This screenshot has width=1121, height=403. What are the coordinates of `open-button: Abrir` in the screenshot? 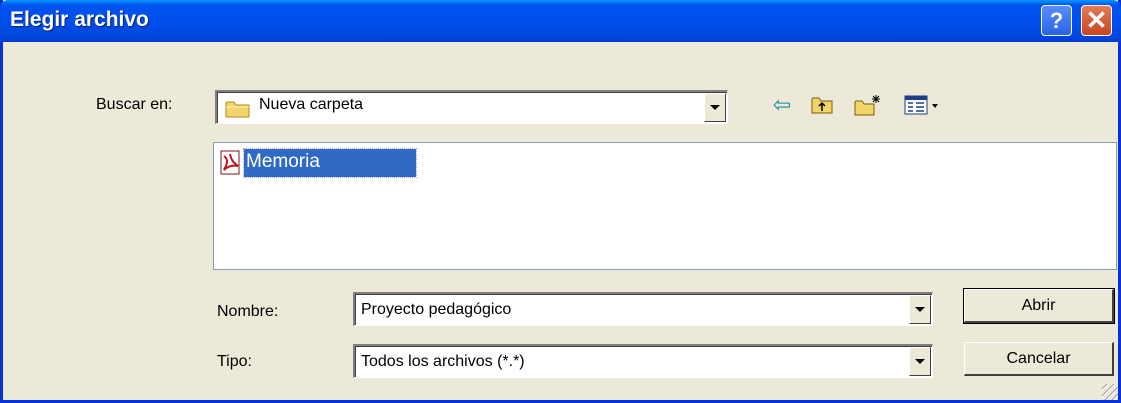 It's located at (1039, 306).